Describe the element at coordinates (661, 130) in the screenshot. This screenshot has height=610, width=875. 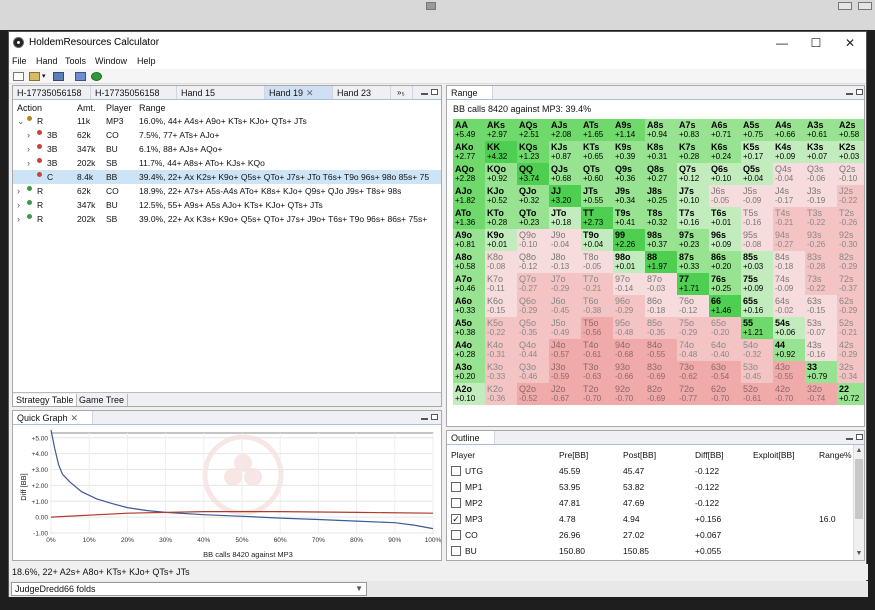
I see `range-cell: A8s +0.94` at that location.